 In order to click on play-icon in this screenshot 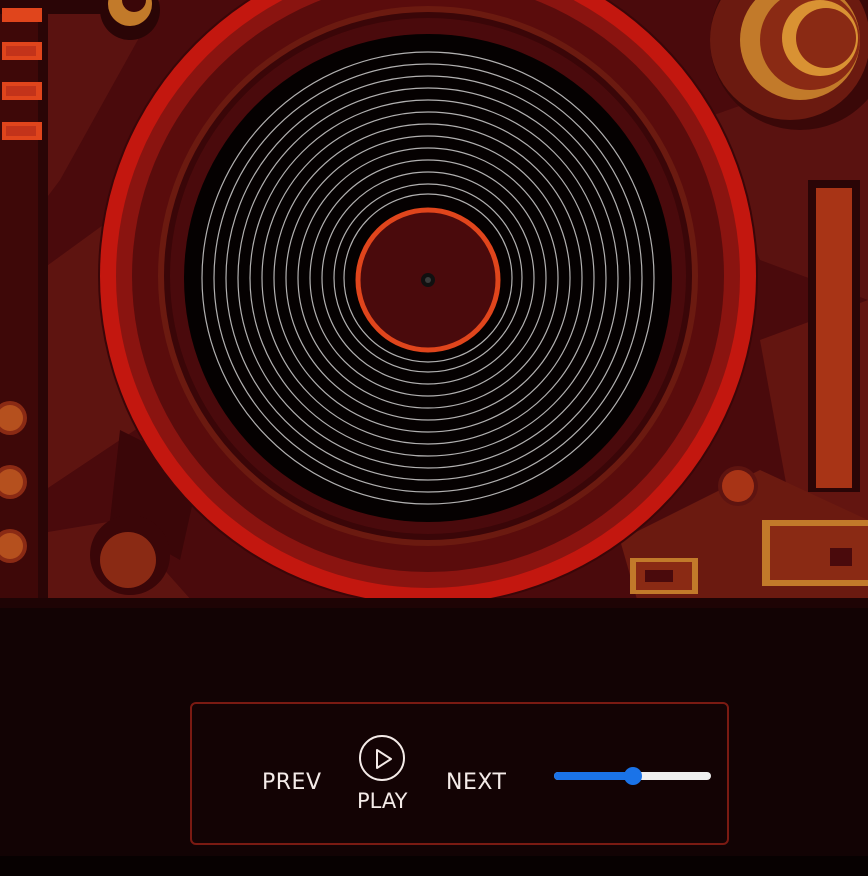, I will do `click(382, 758)`.